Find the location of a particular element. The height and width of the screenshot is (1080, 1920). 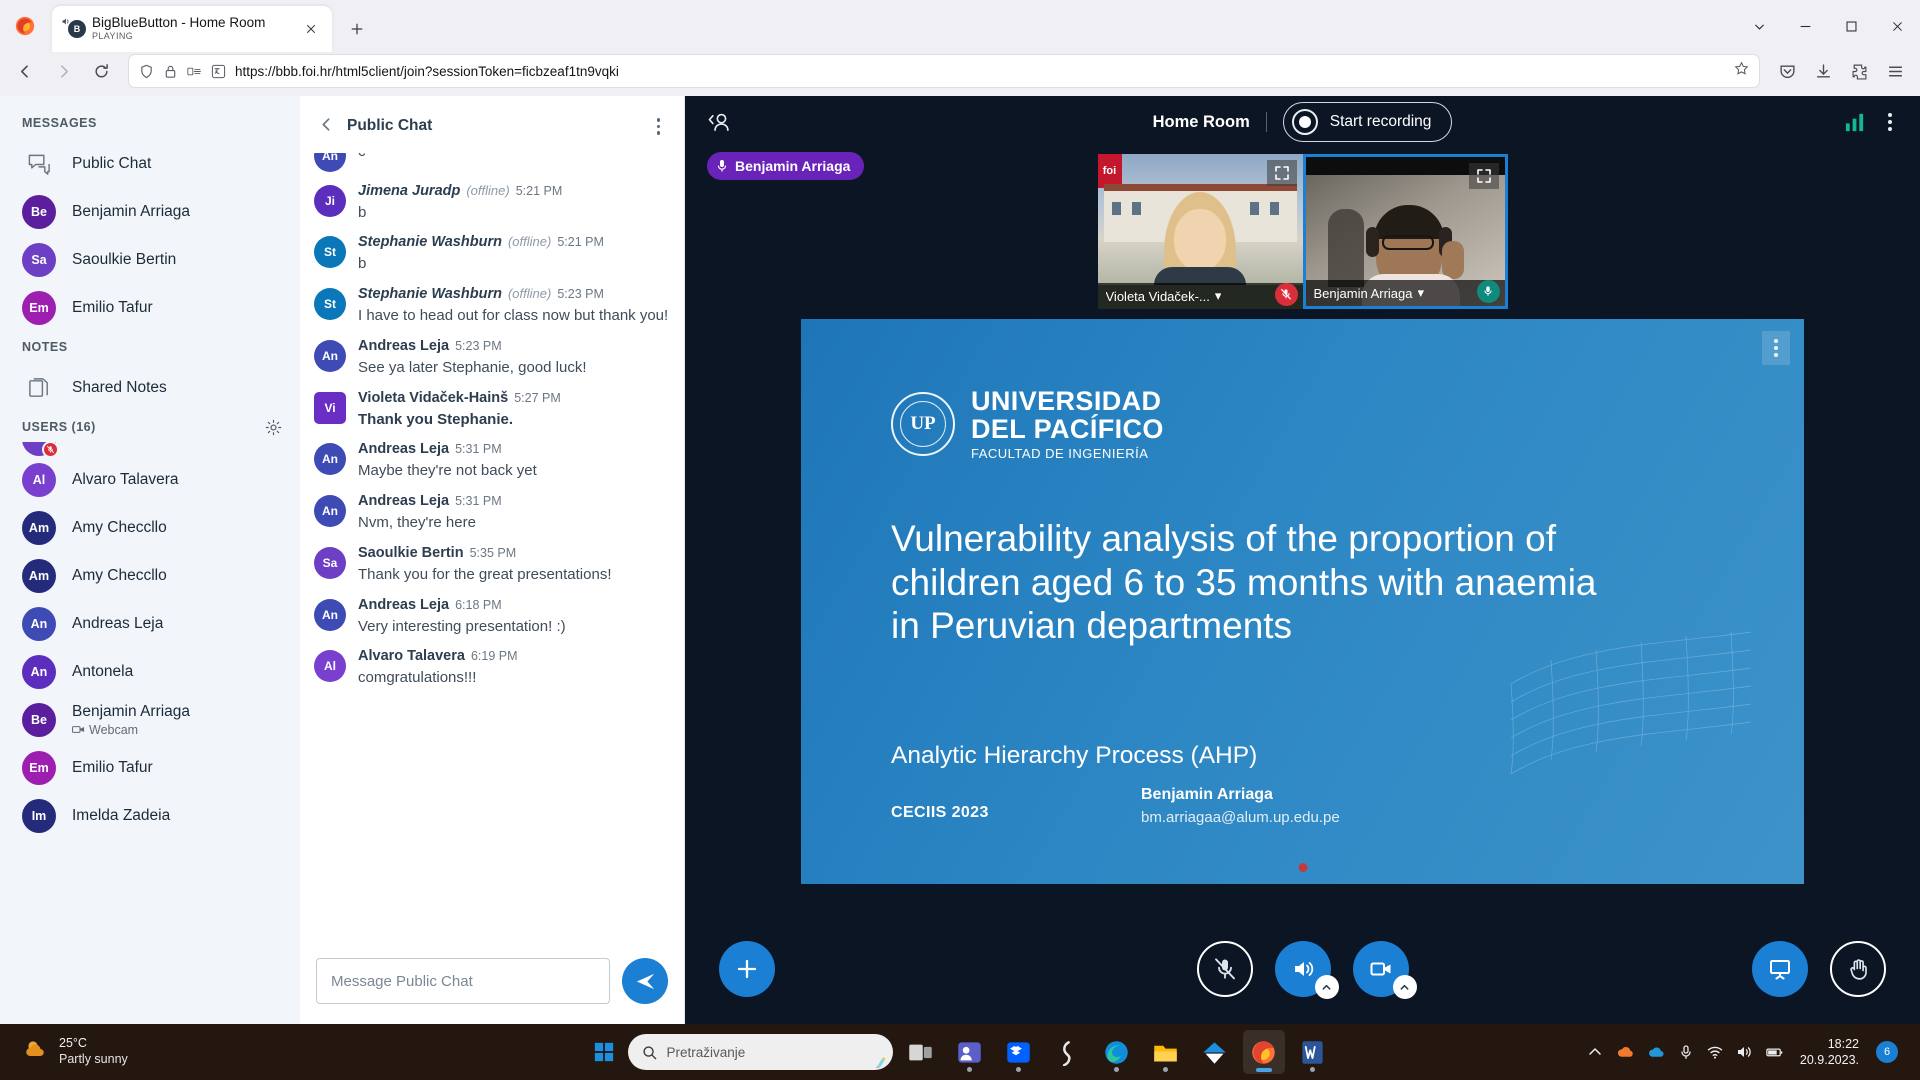

collapse-userlist-icon is located at coordinates (720, 122).